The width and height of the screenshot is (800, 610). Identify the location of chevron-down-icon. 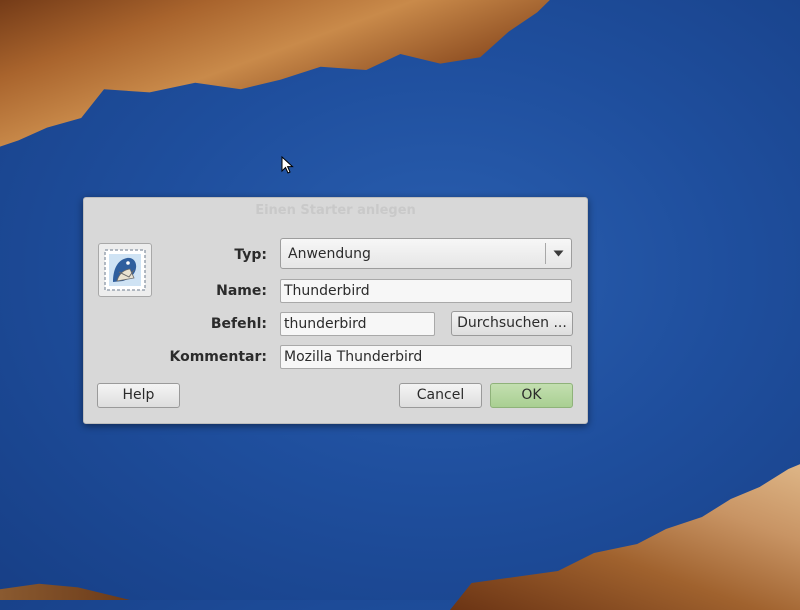
(558, 253).